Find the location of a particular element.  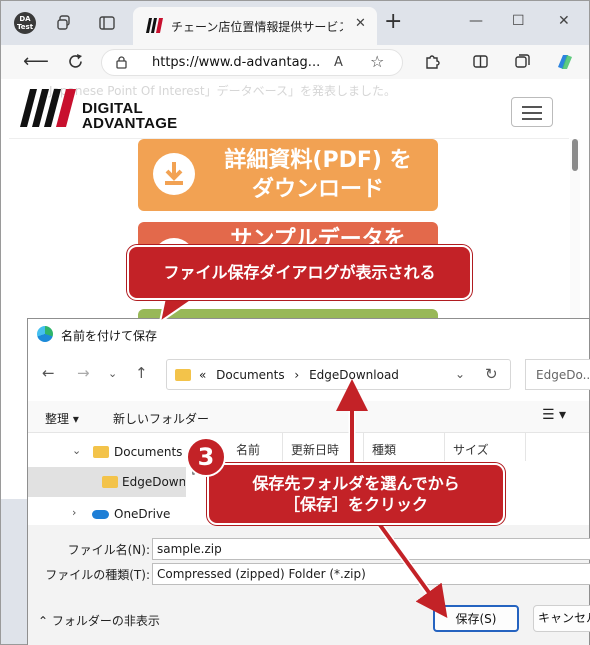

dialog-title-bar: 名前を付けて保存 is located at coordinates (308, 334).